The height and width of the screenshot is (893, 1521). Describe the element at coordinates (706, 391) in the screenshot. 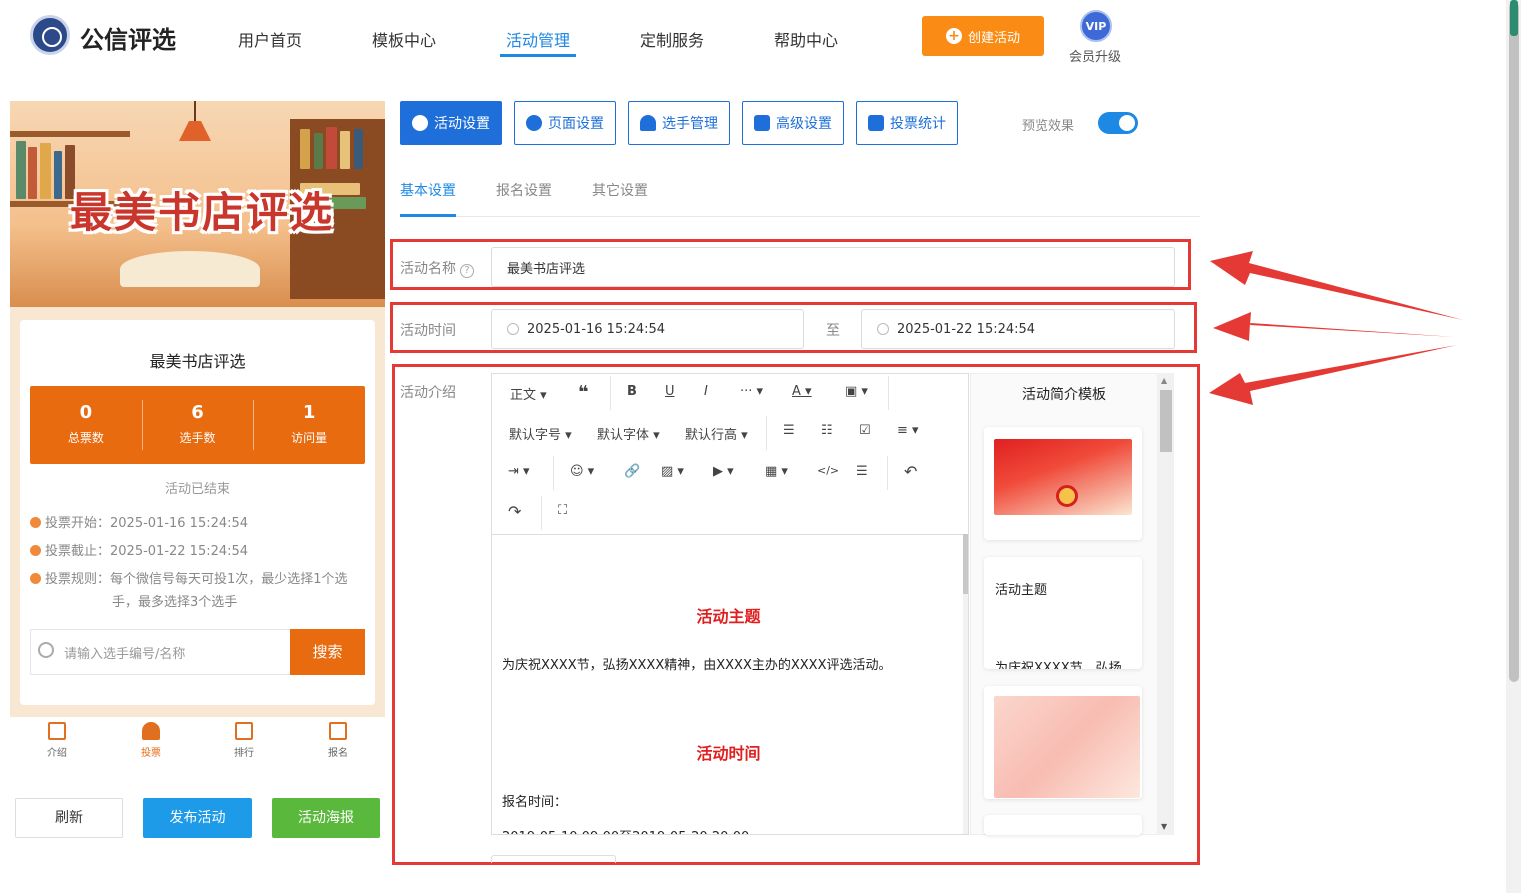

I see `italic-icon: I` at that location.